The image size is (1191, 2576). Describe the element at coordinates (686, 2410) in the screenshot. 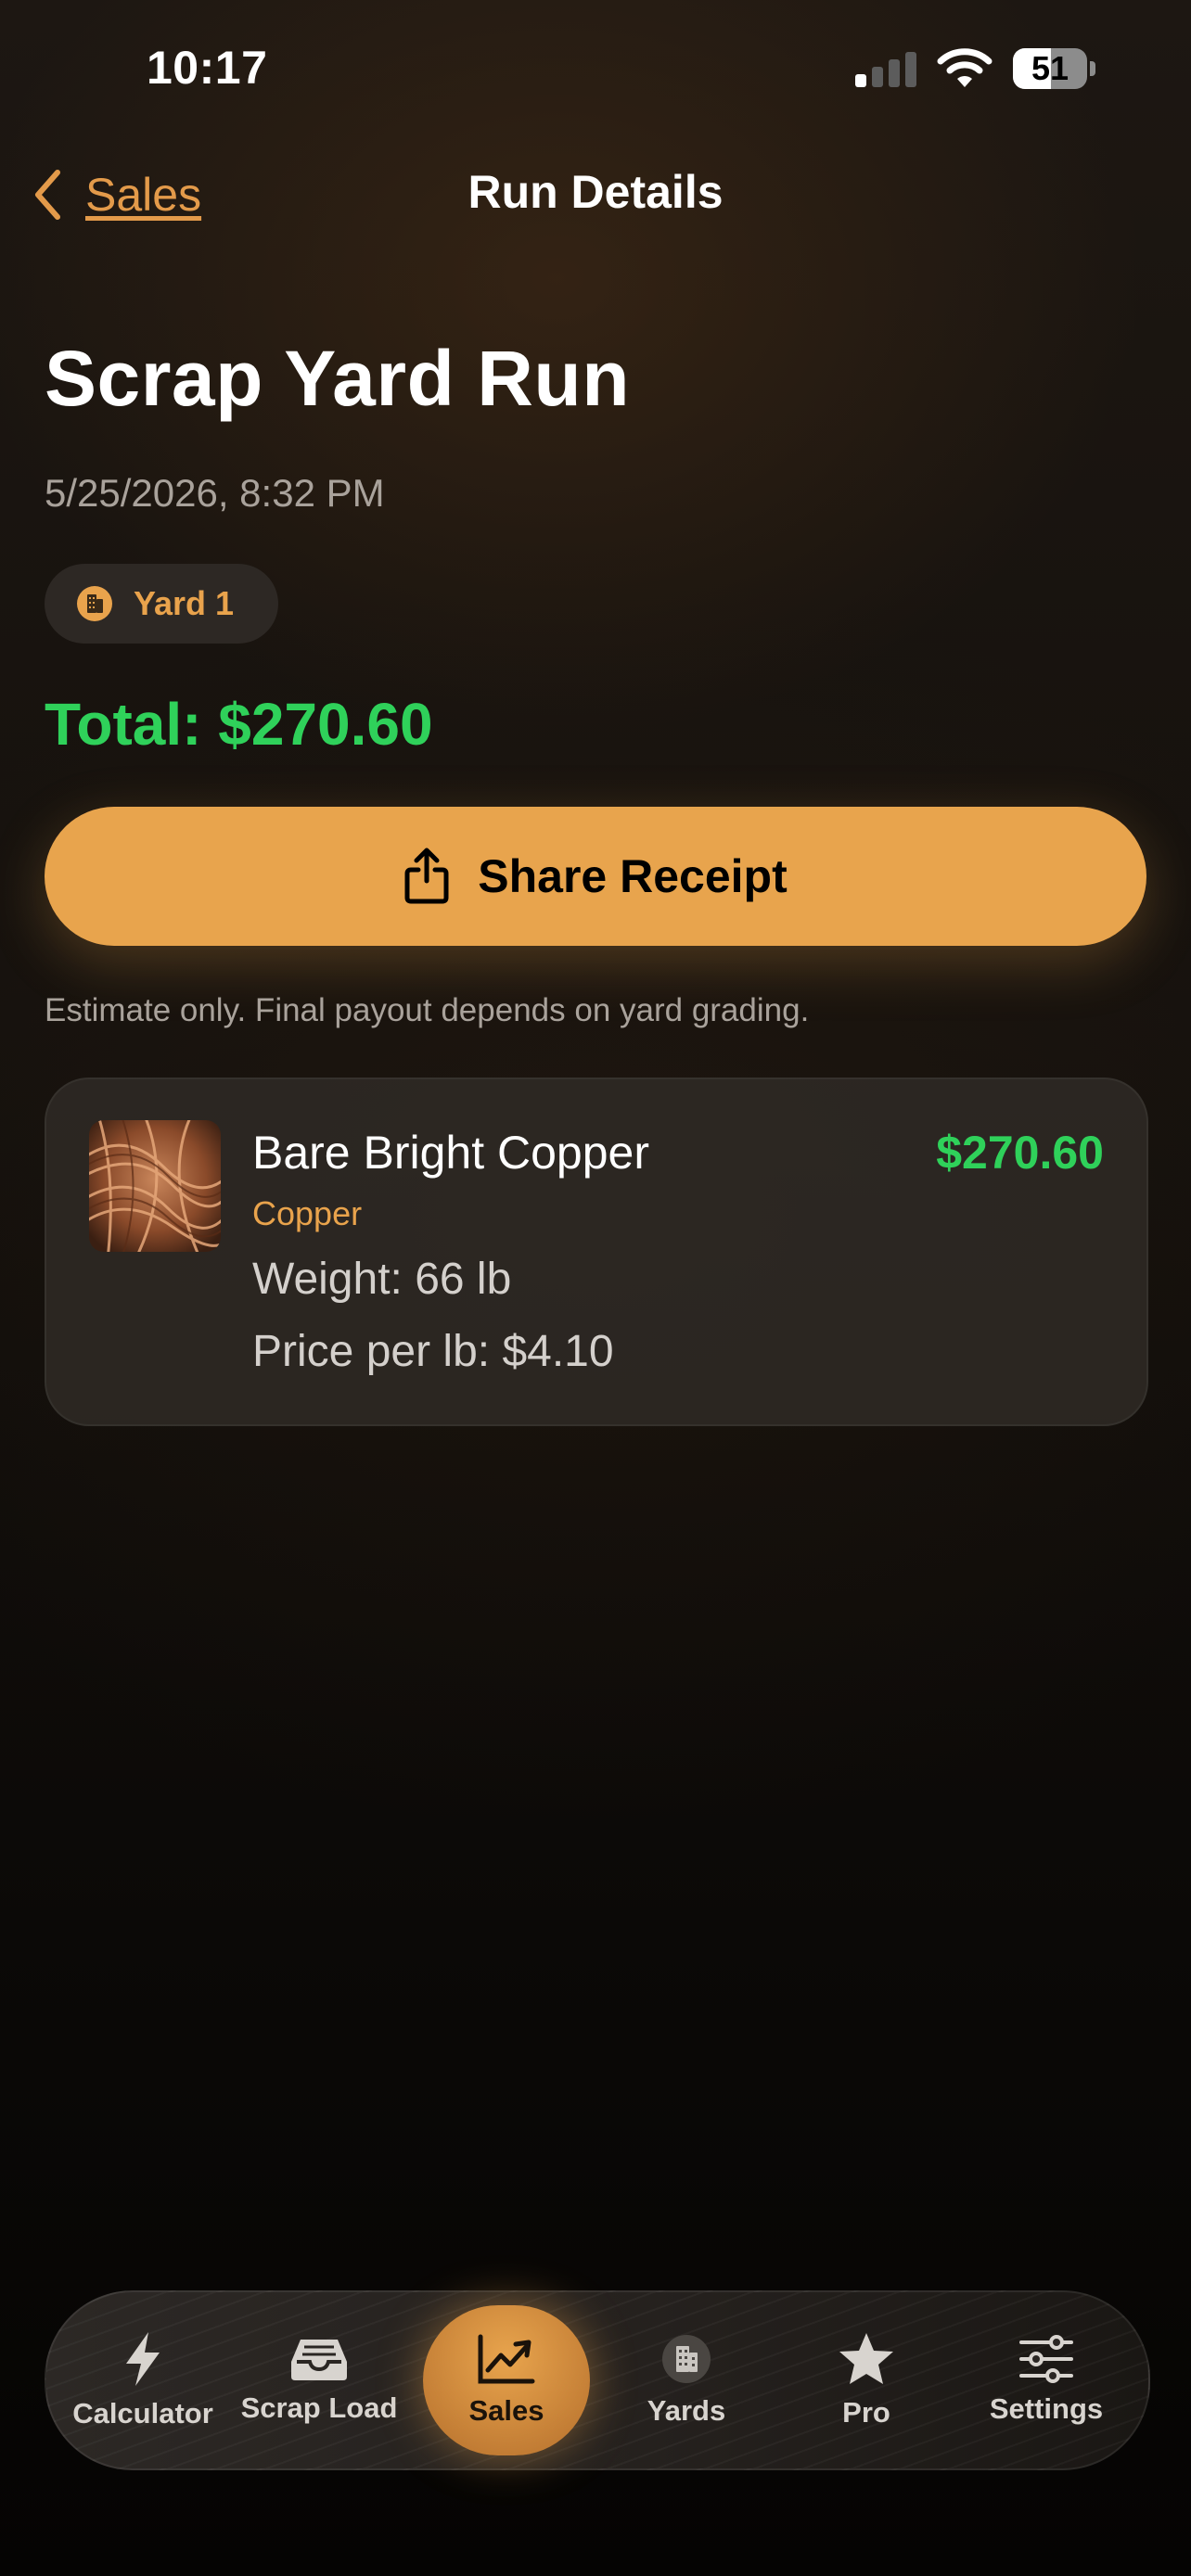

I see `tab-label: Yards` at that location.